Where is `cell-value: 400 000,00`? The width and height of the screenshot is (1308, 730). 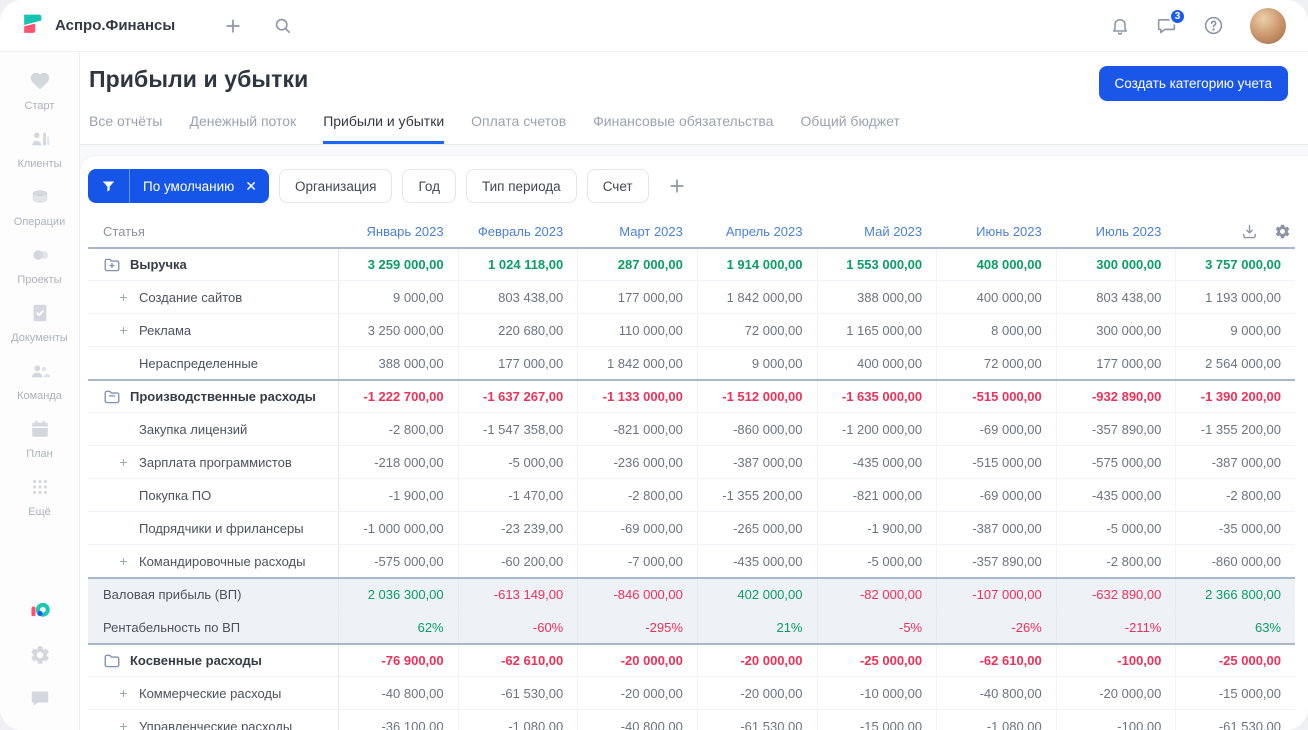
cell-value: 400 000,00 is located at coordinates (996, 297).